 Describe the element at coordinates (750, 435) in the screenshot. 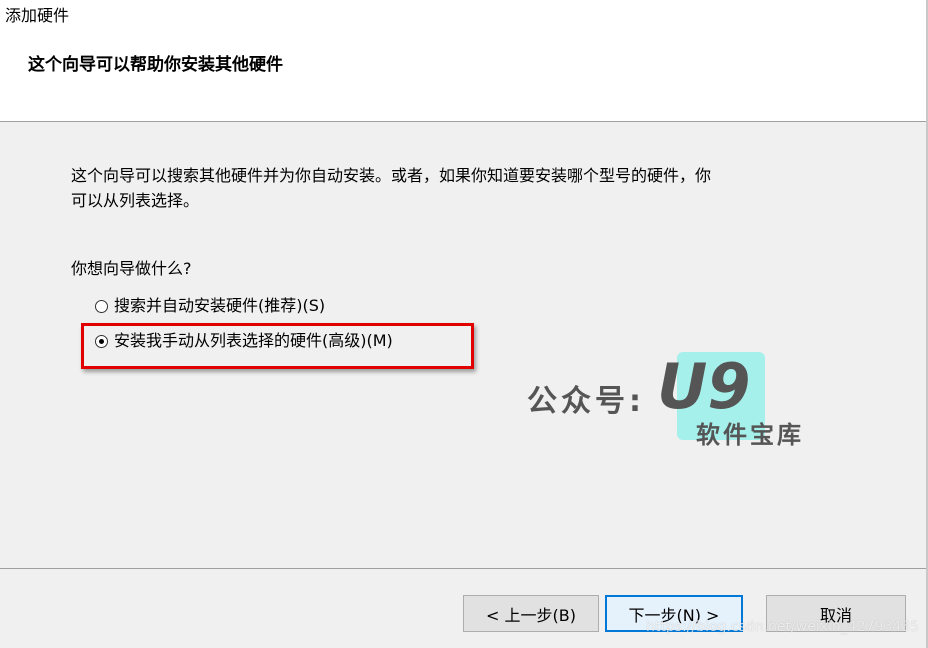

I see `watermark-subtitle: 软件宝库` at that location.